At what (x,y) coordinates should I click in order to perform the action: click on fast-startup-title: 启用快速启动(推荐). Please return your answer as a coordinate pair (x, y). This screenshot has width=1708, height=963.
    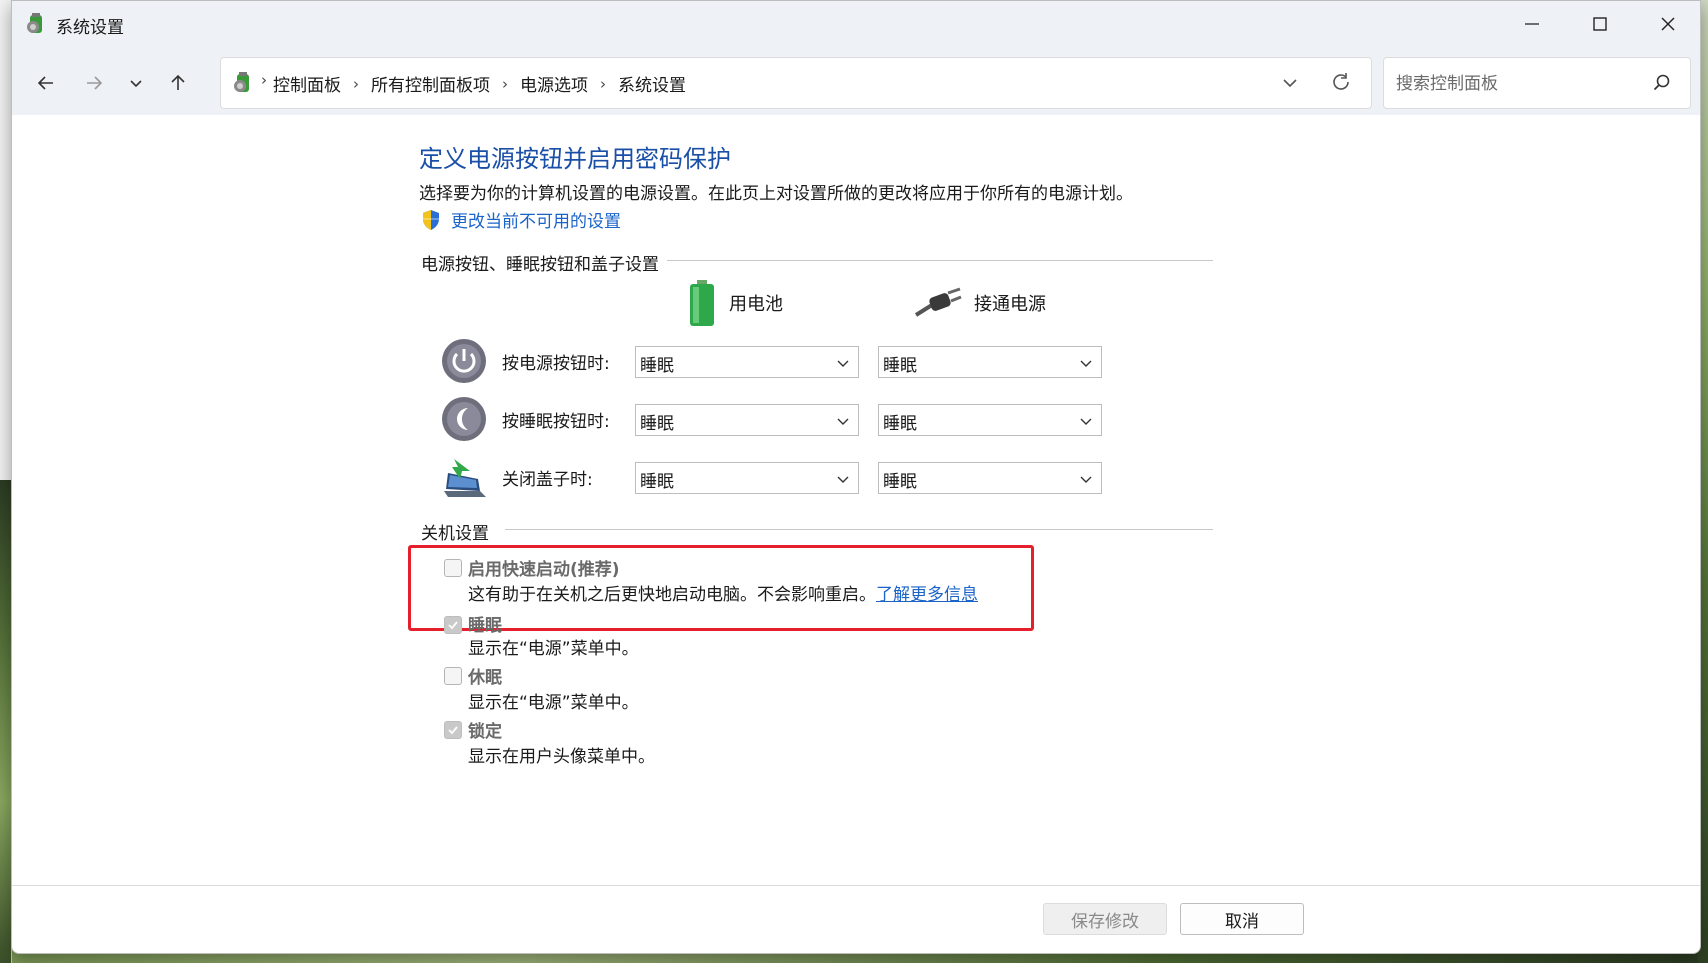
    Looking at the image, I should click on (544, 570).